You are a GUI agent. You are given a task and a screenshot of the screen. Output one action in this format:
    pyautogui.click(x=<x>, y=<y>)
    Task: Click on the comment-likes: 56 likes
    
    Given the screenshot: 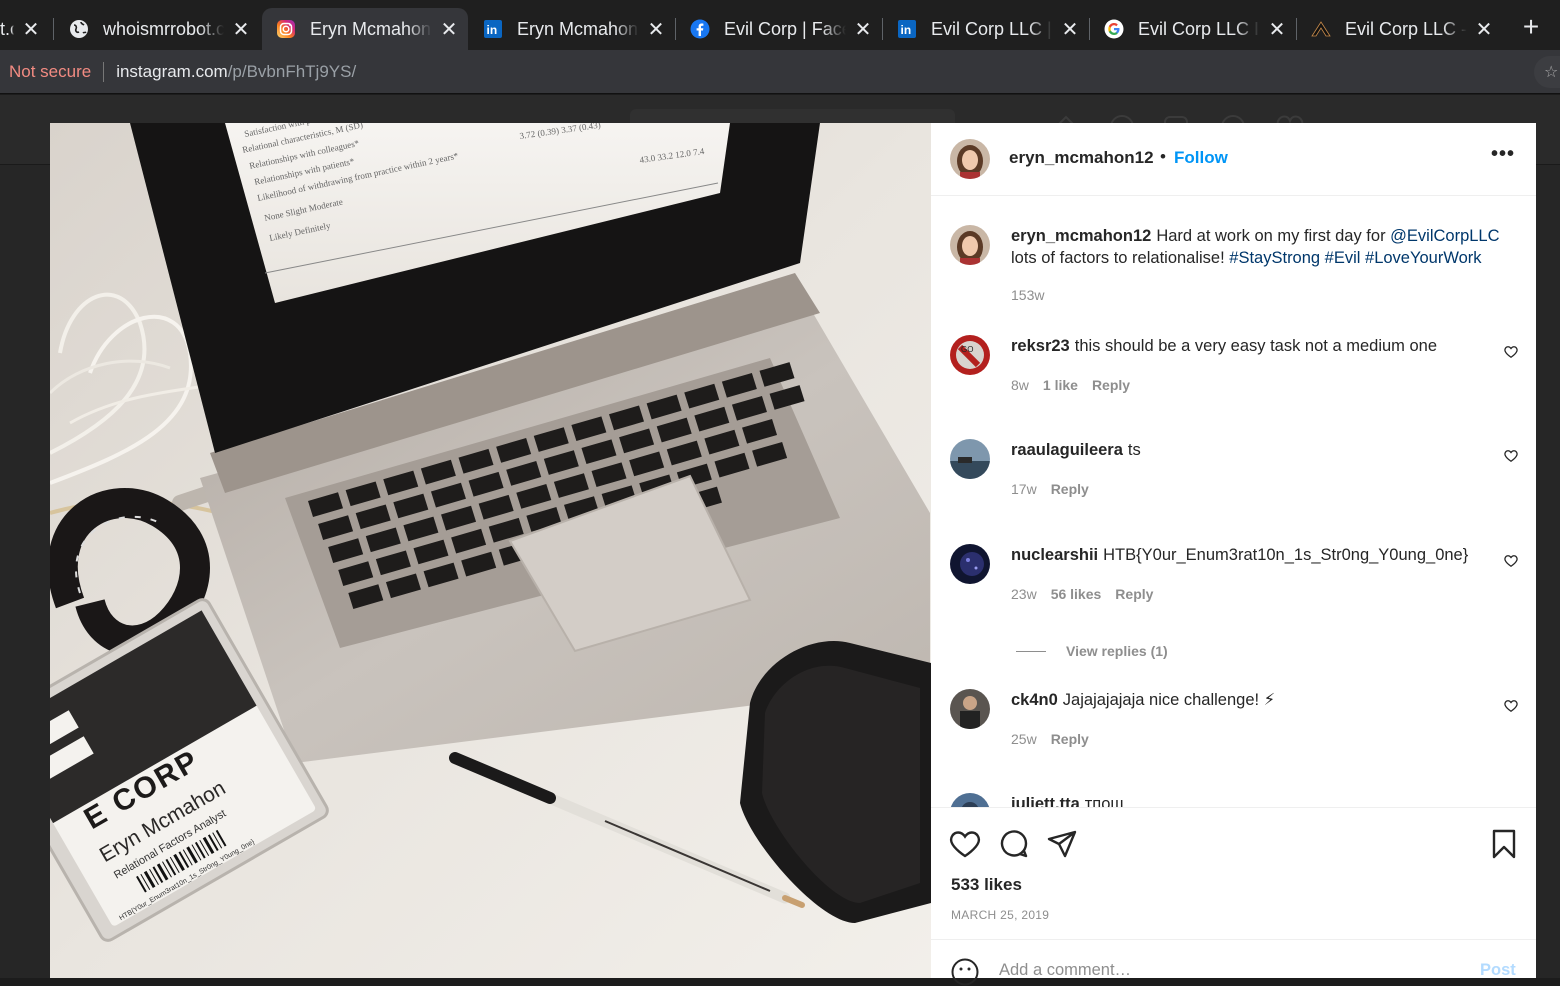 What is the action you would take?
    pyautogui.click(x=1076, y=594)
    